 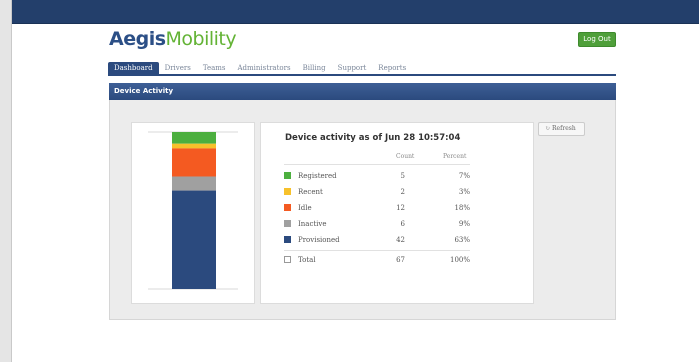 I want to click on bar-segment-provisioned, so click(x=194, y=239).